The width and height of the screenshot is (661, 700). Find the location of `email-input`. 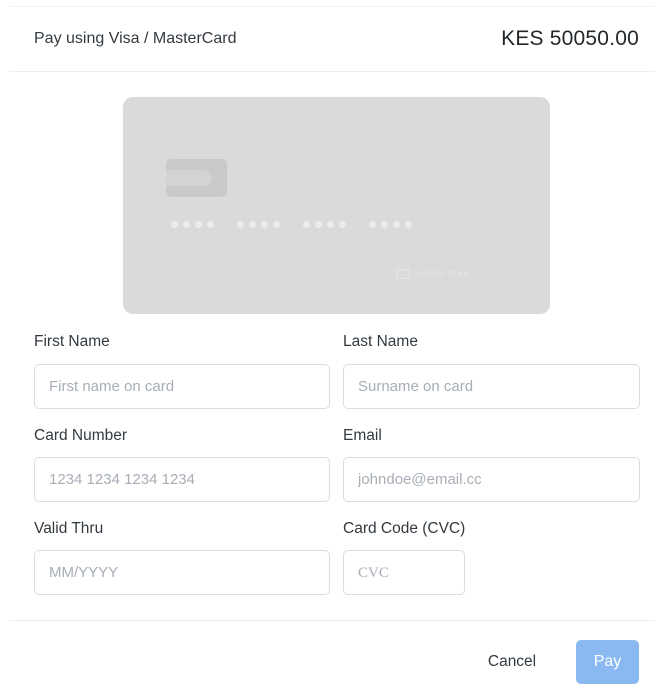

email-input is located at coordinates (491, 479).